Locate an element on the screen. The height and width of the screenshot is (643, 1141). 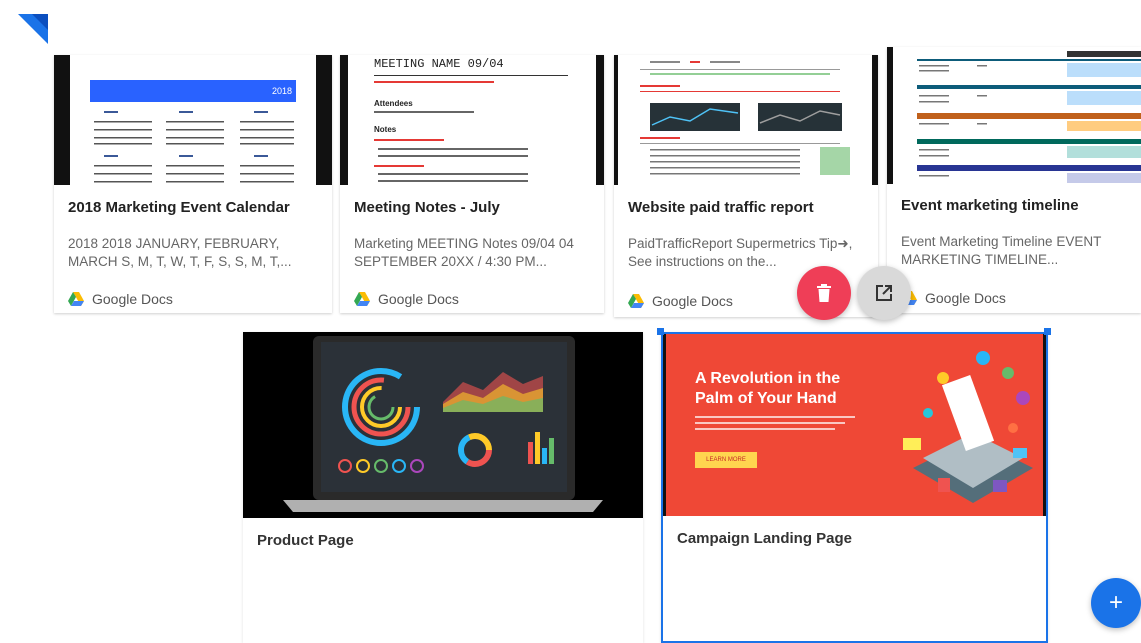
card-title: Campaign Landing Page is located at coordinates (765, 538).